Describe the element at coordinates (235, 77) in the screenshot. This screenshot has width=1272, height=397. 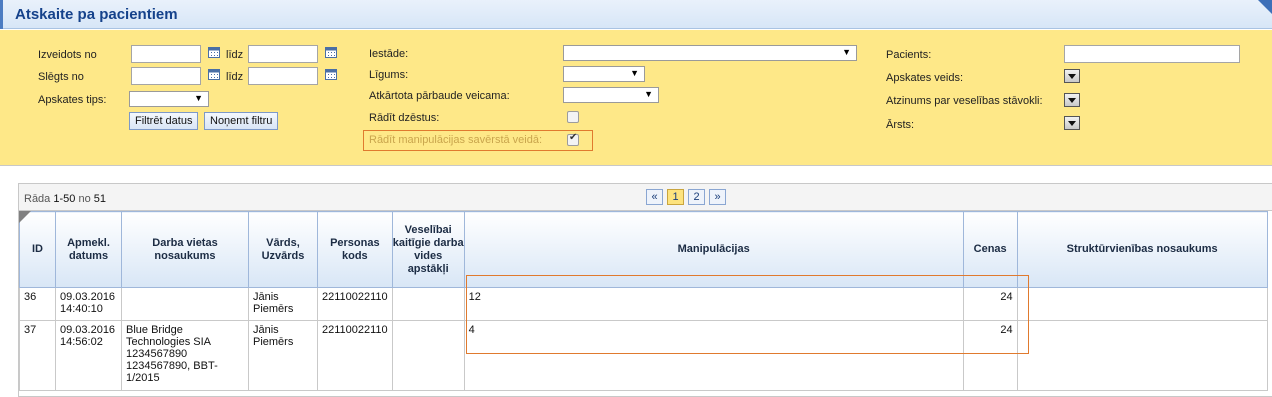
I see `label-lidz-2: līdz` at that location.